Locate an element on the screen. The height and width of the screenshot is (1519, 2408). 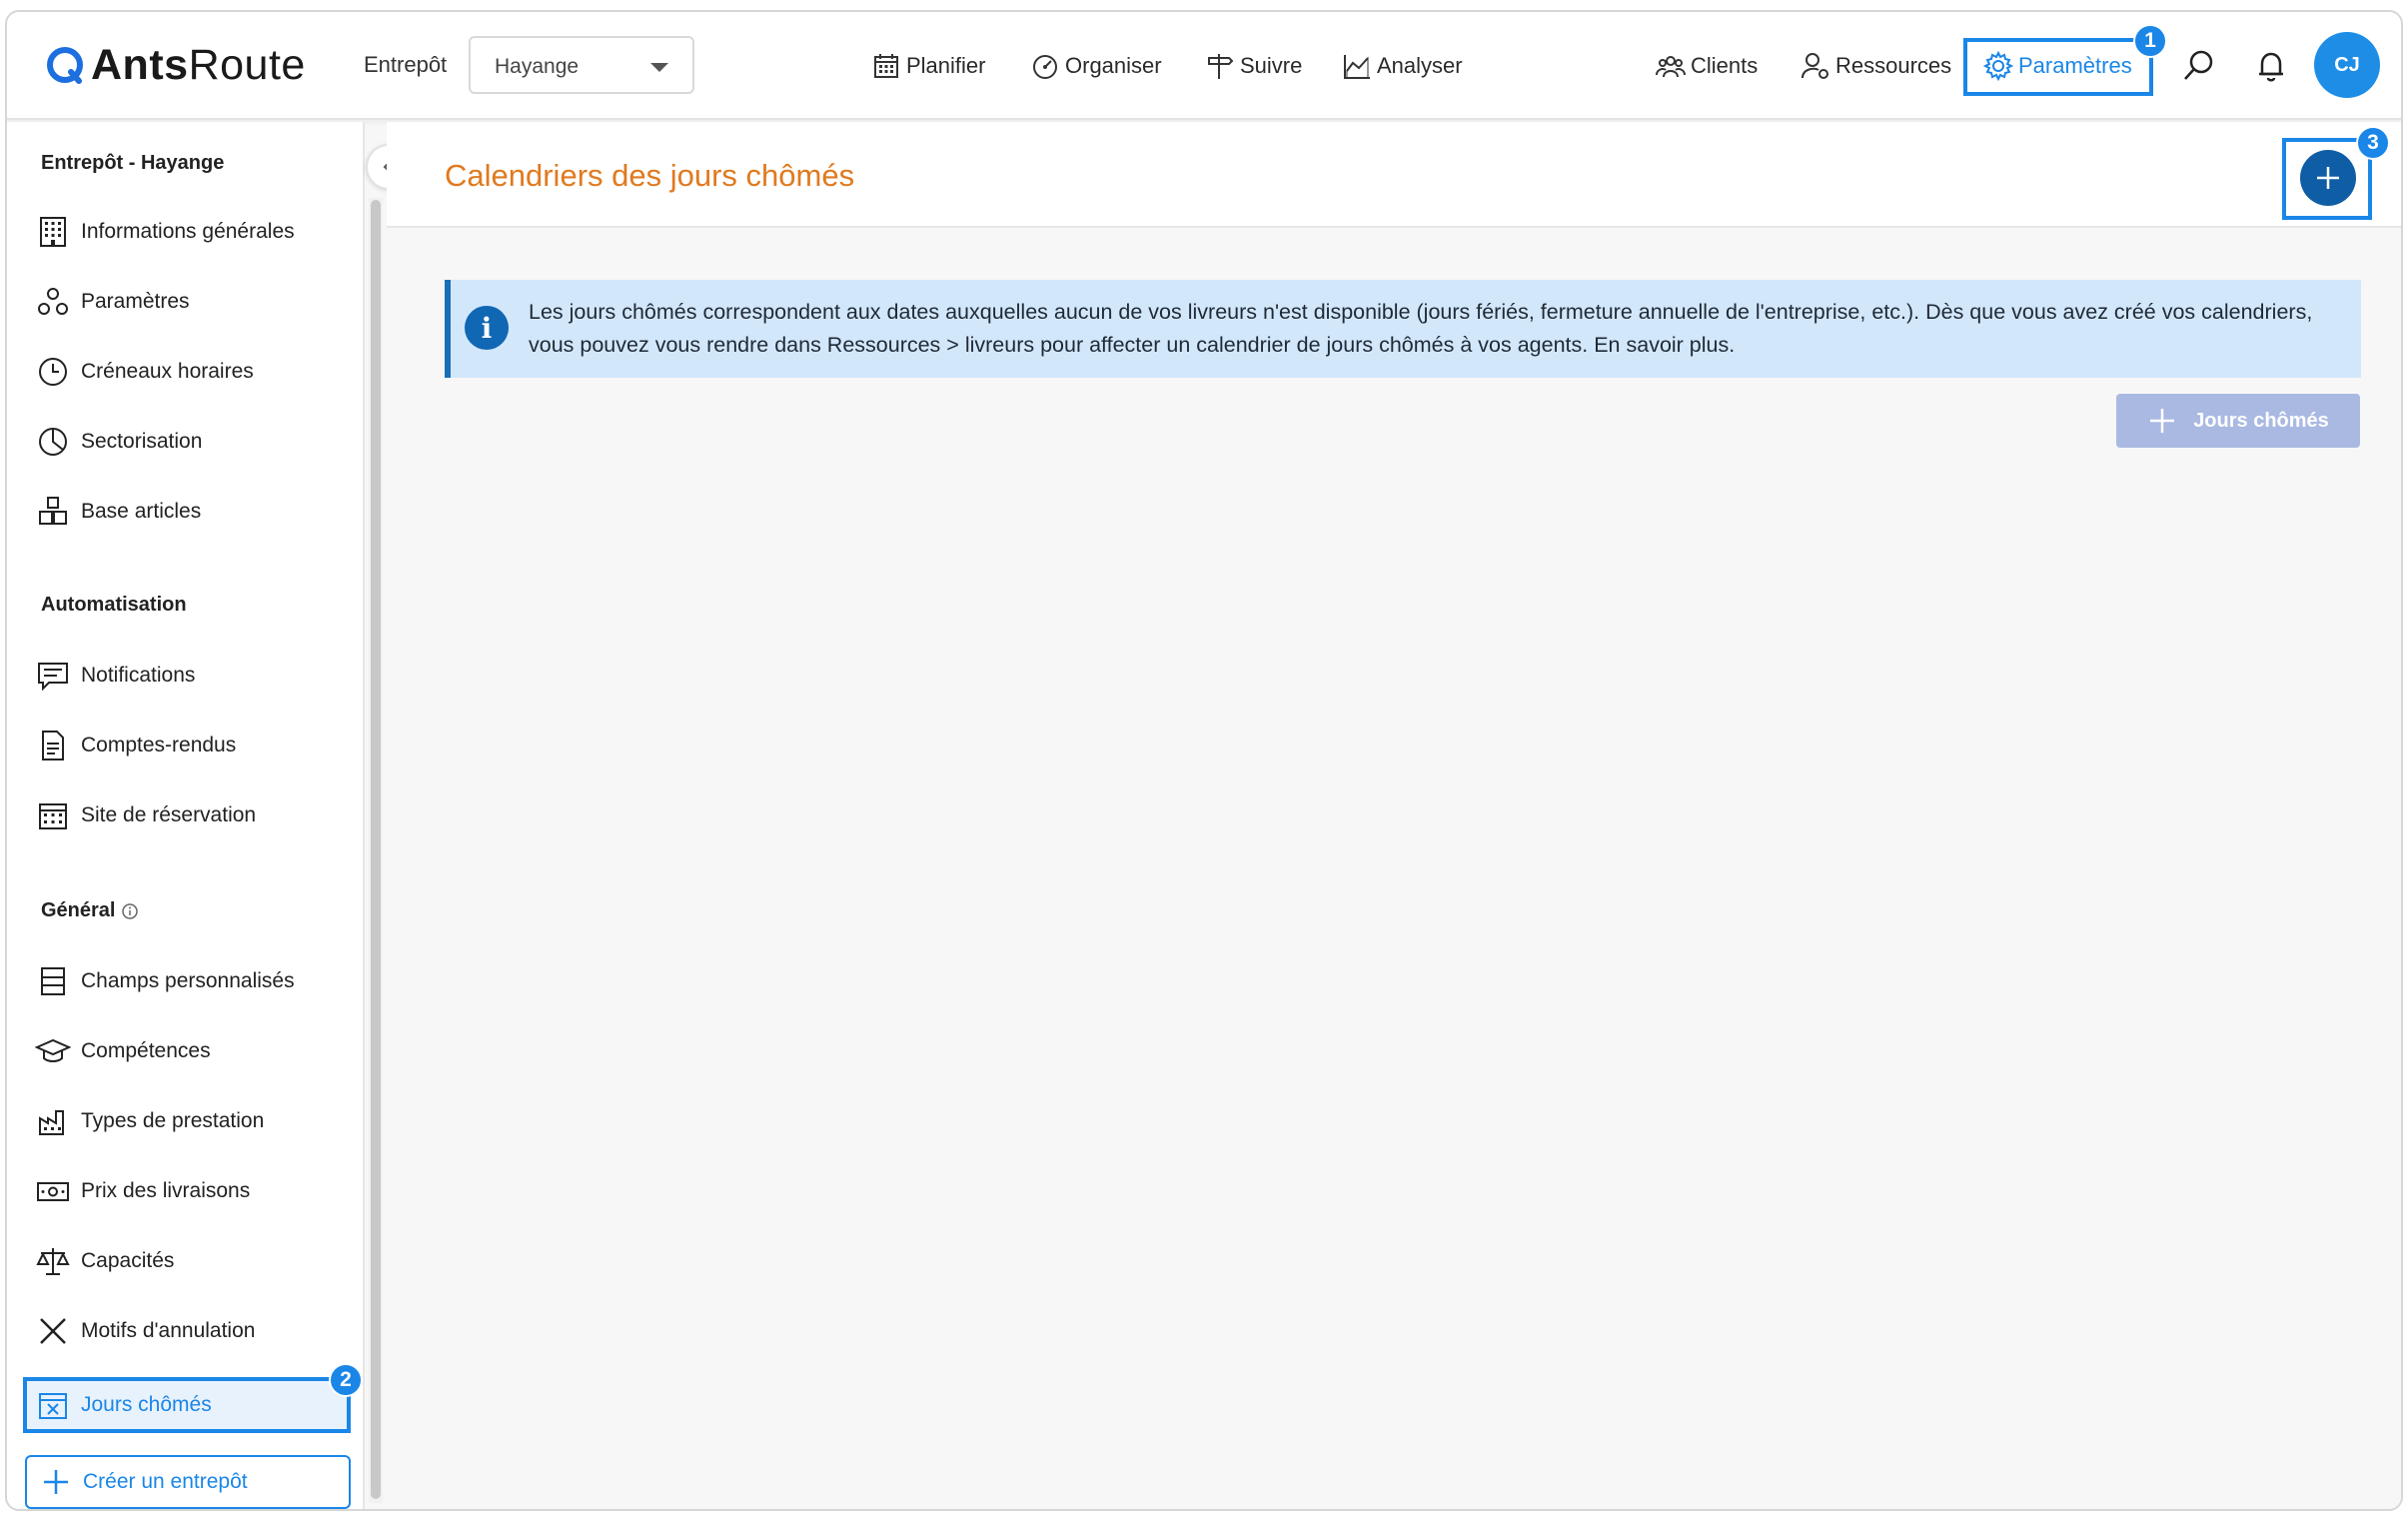
clock-icon is located at coordinates (53, 372).